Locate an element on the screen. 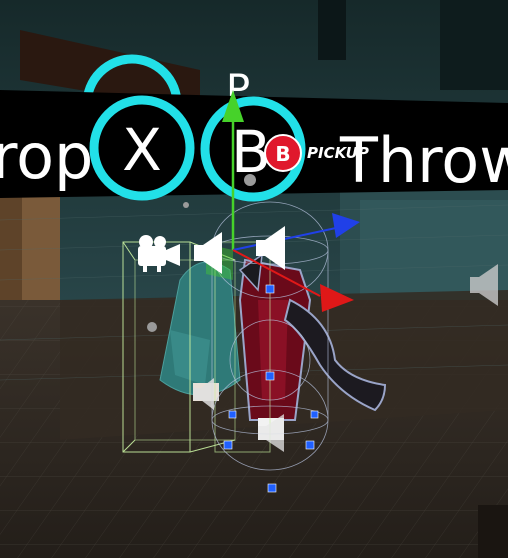 This screenshot has width=508, height=558. handle-right is located at coordinates (310, 445).